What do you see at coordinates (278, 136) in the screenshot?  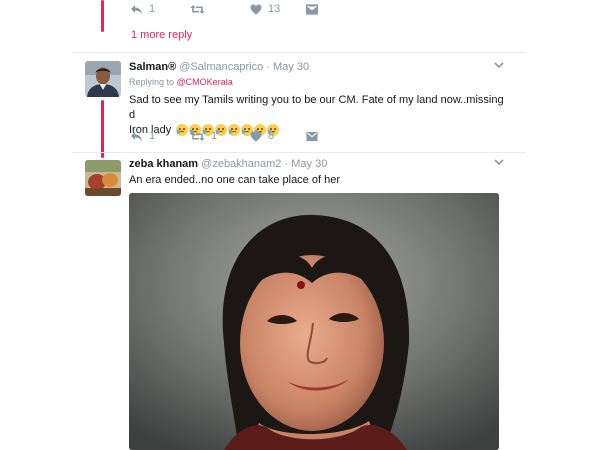 I see `like-button: 8` at bounding box center [278, 136].